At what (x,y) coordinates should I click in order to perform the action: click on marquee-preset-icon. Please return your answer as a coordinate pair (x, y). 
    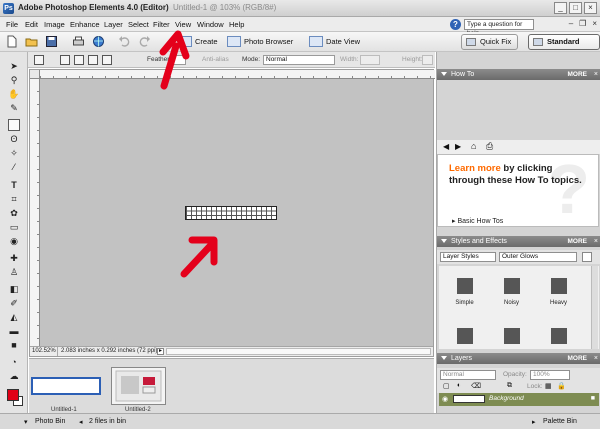
    Looking at the image, I should click on (39, 60).